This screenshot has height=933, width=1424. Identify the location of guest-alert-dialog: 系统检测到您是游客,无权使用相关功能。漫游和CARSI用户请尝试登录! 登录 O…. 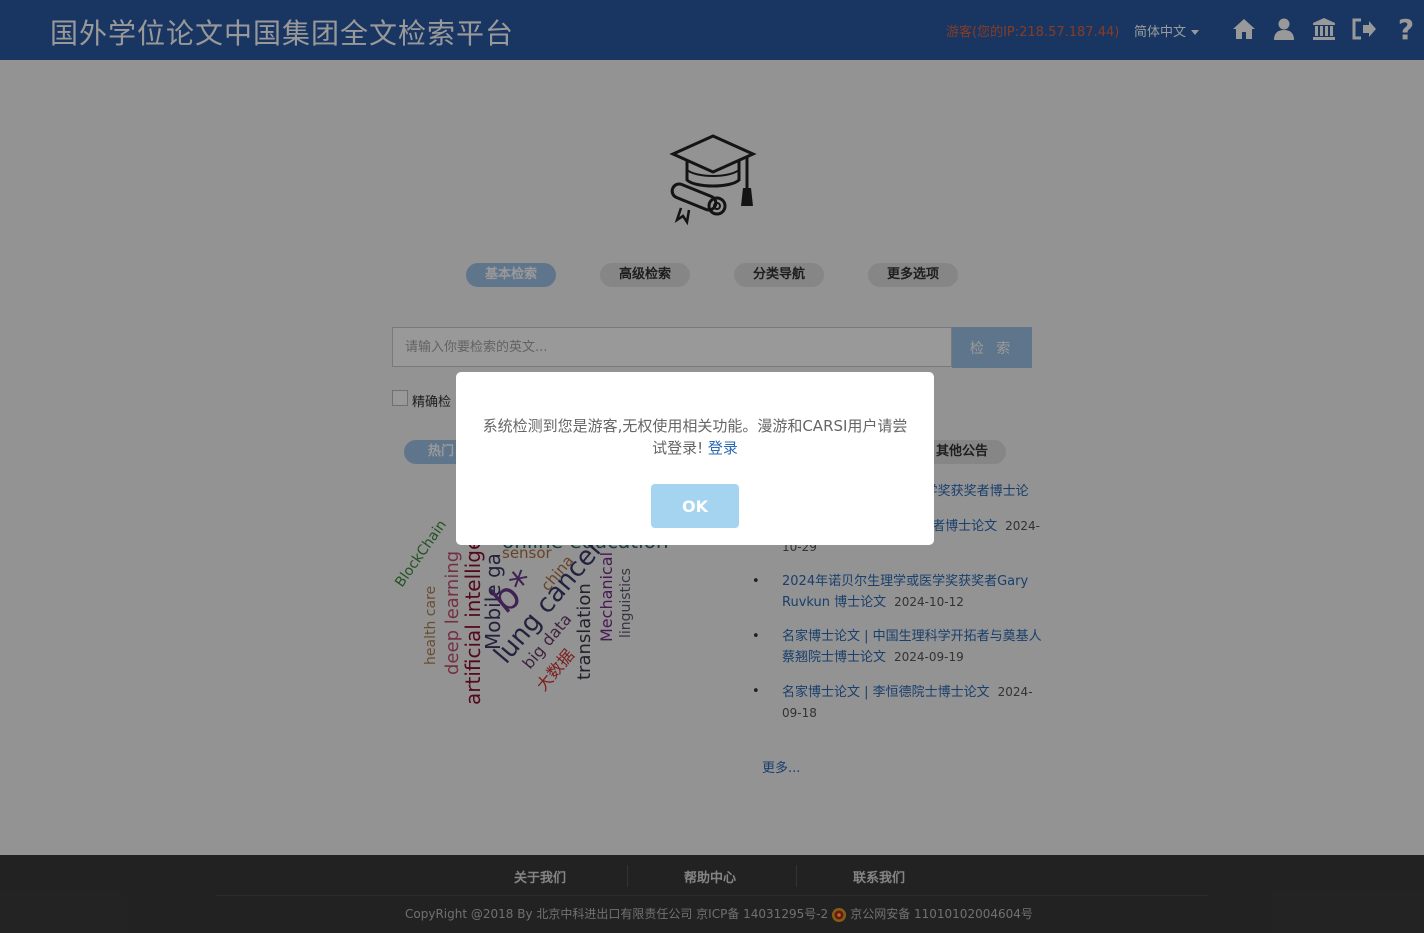
(695, 458).